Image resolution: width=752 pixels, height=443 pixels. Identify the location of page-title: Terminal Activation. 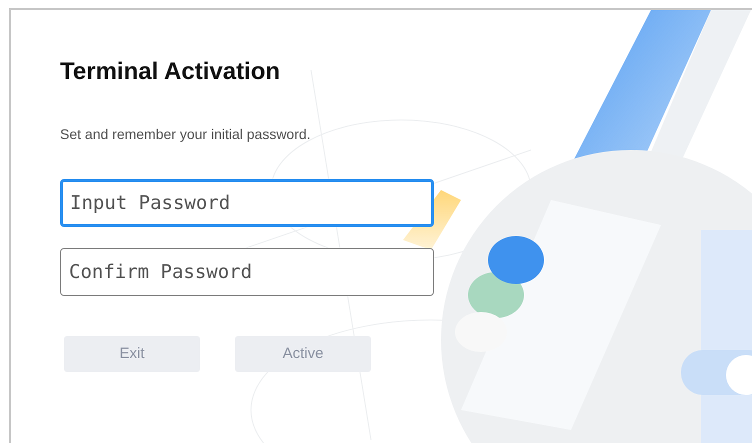
(171, 72).